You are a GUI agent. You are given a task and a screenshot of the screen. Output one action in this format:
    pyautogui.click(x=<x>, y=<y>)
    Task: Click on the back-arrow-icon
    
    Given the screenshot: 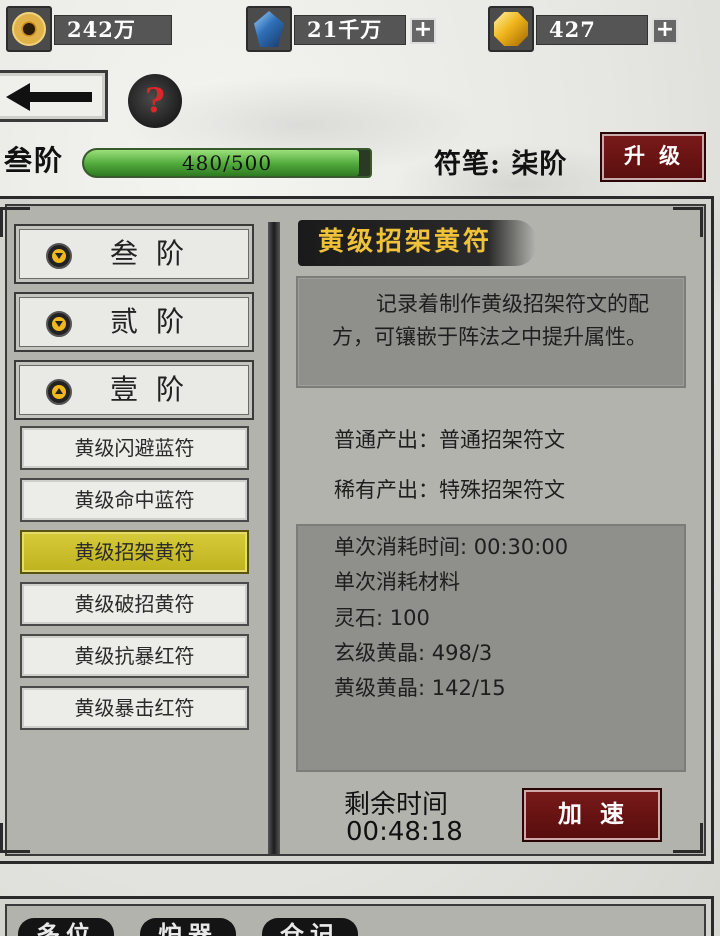 What is the action you would take?
    pyautogui.click(x=49, y=97)
    